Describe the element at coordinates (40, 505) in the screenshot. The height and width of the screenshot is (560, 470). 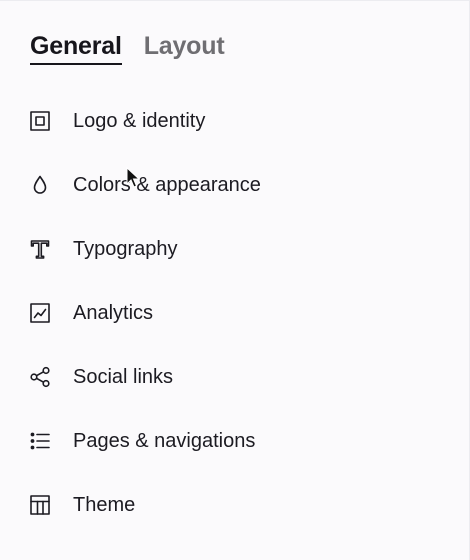
I see `theme-layout-icon` at that location.